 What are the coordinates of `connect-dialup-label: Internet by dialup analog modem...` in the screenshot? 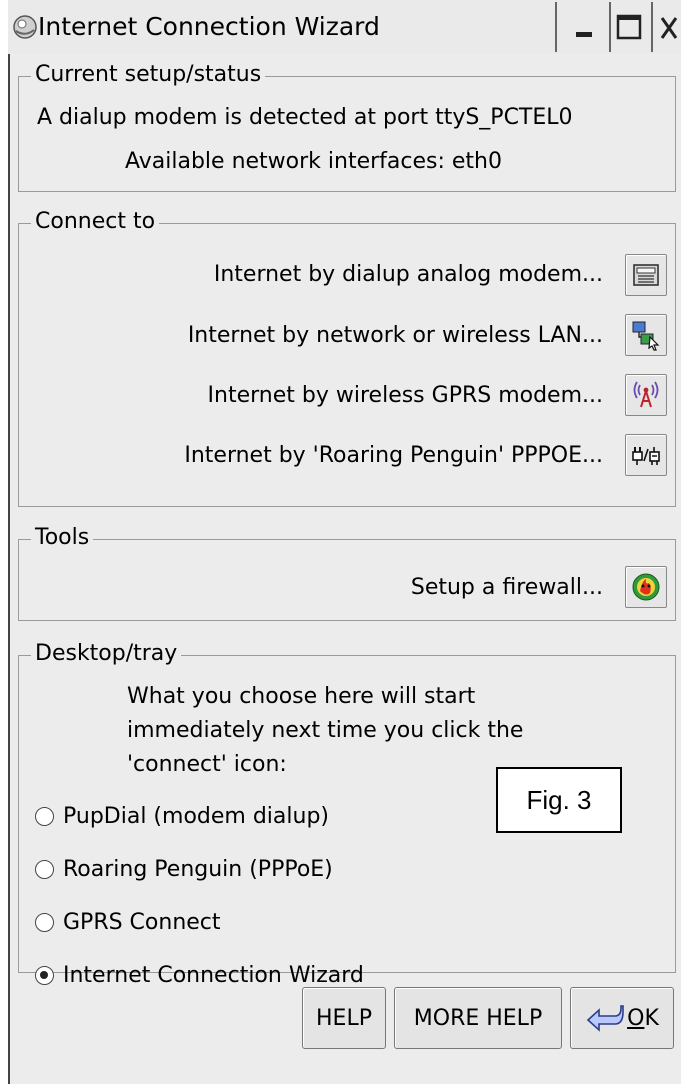 It's located at (408, 274).